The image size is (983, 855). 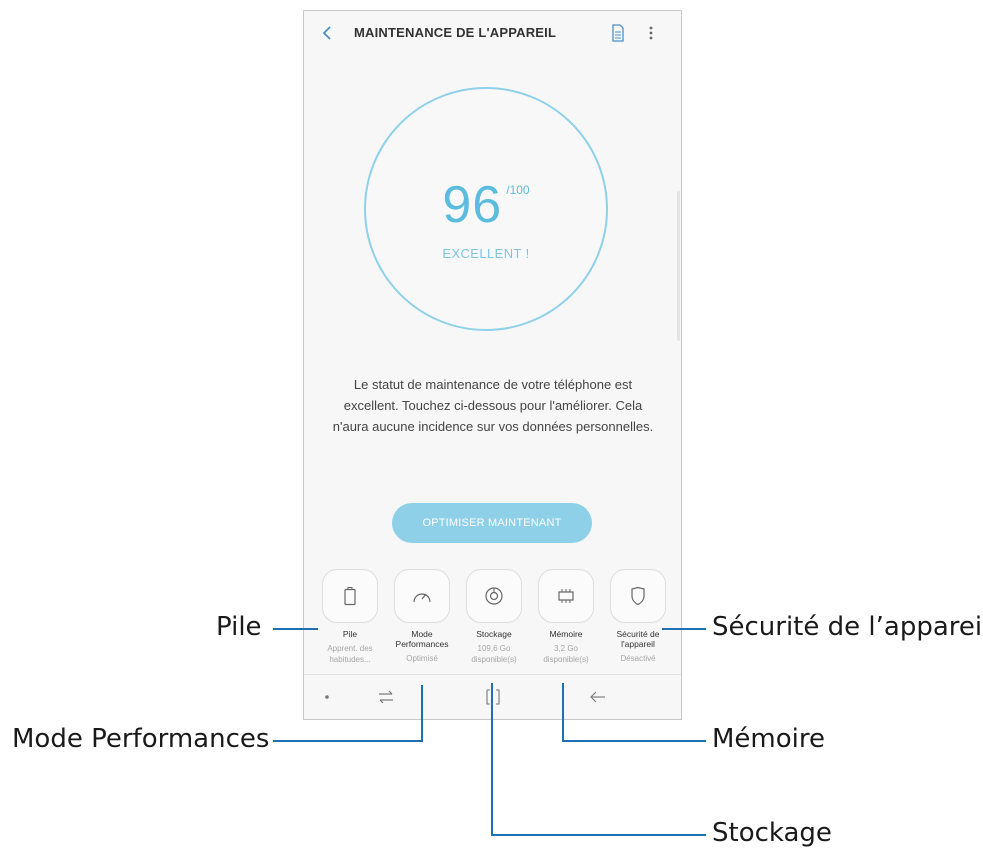 What do you see at coordinates (422, 658) in the screenshot?
I see `category-status: Optimisé` at bounding box center [422, 658].